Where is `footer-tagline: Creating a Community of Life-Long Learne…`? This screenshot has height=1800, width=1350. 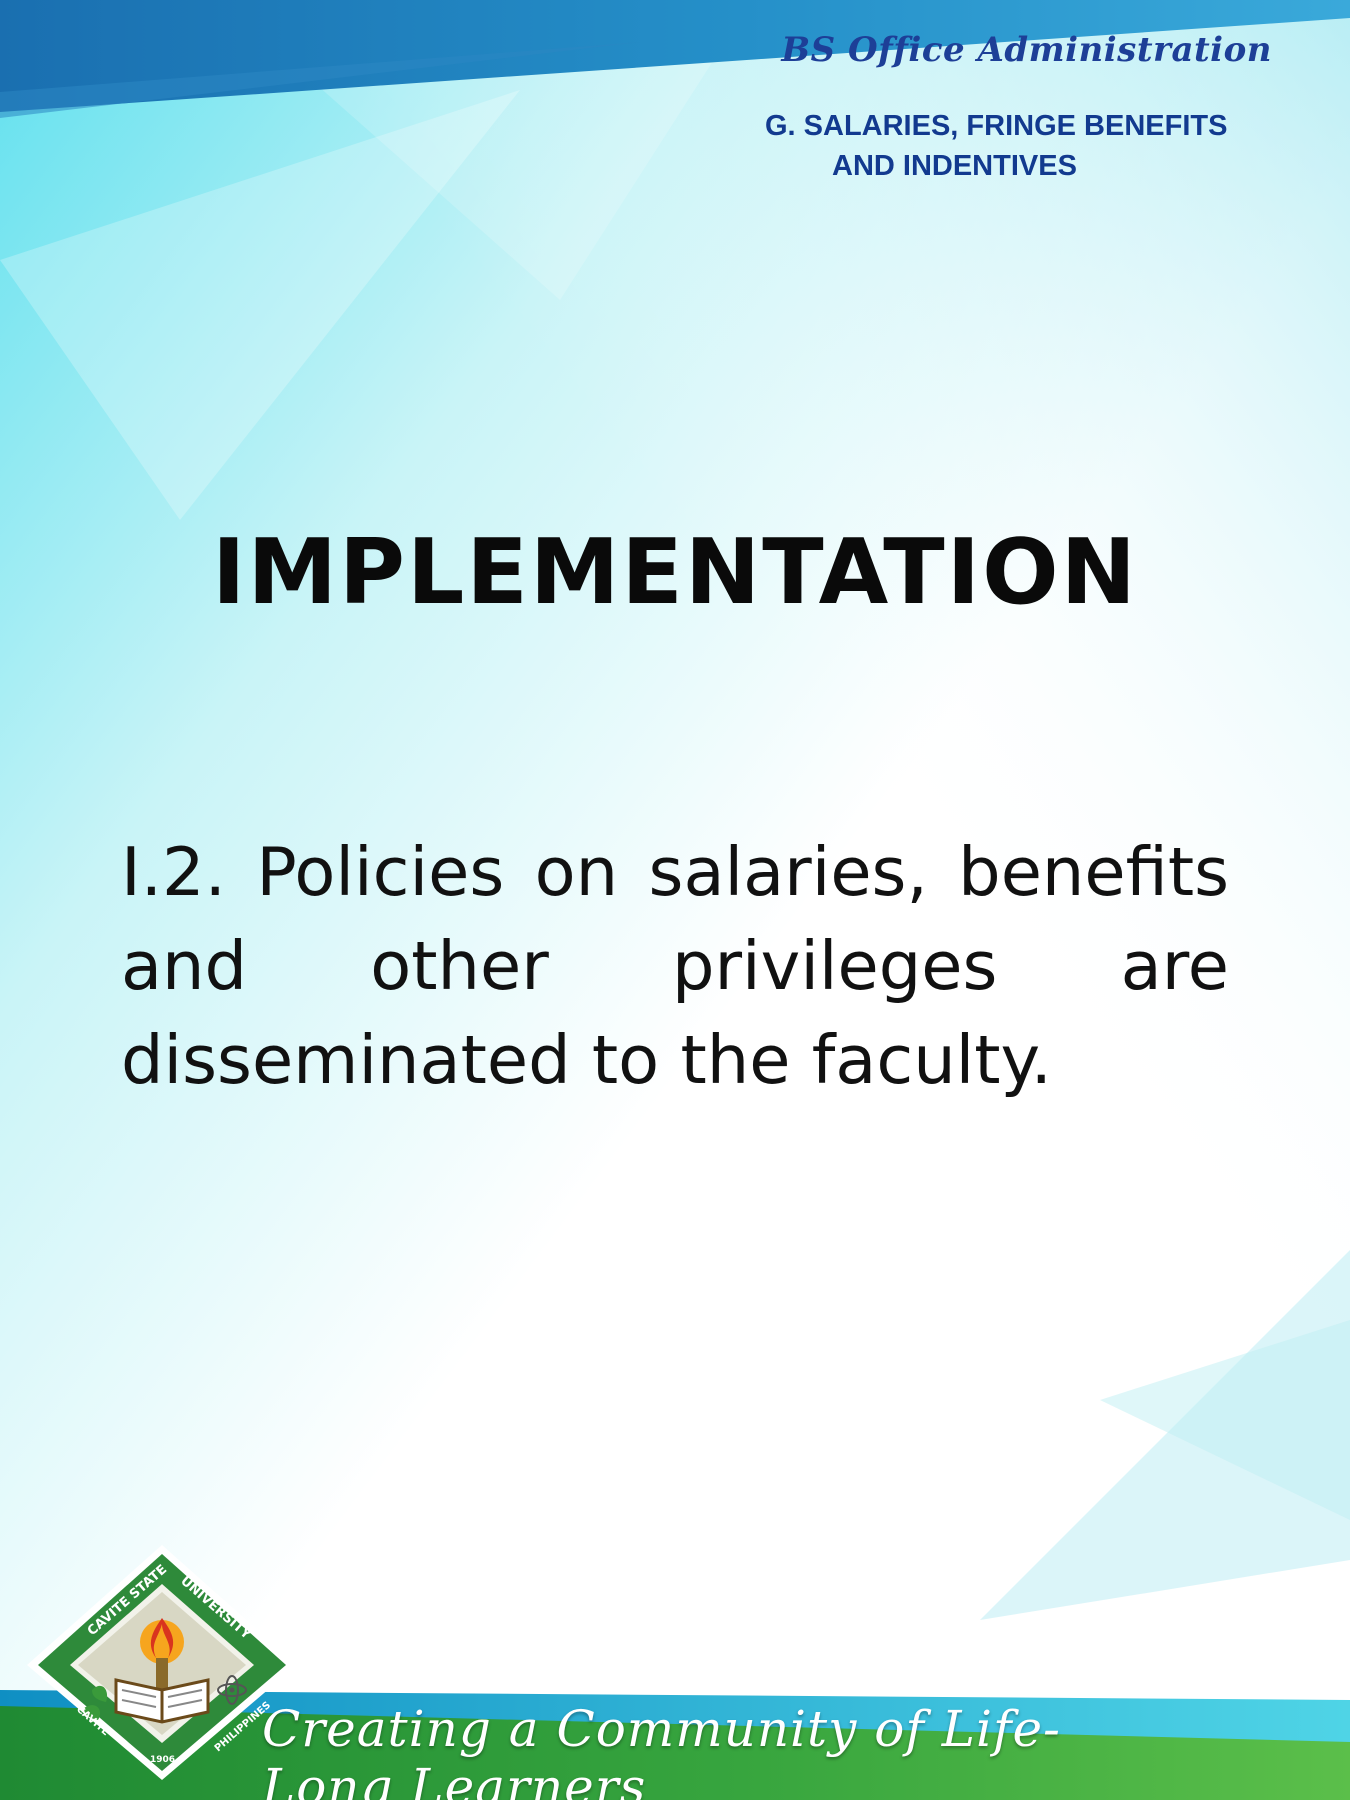 footer-tagline: Creating a Community of Life-Long Learne… is located at coordinates (661, 1750).